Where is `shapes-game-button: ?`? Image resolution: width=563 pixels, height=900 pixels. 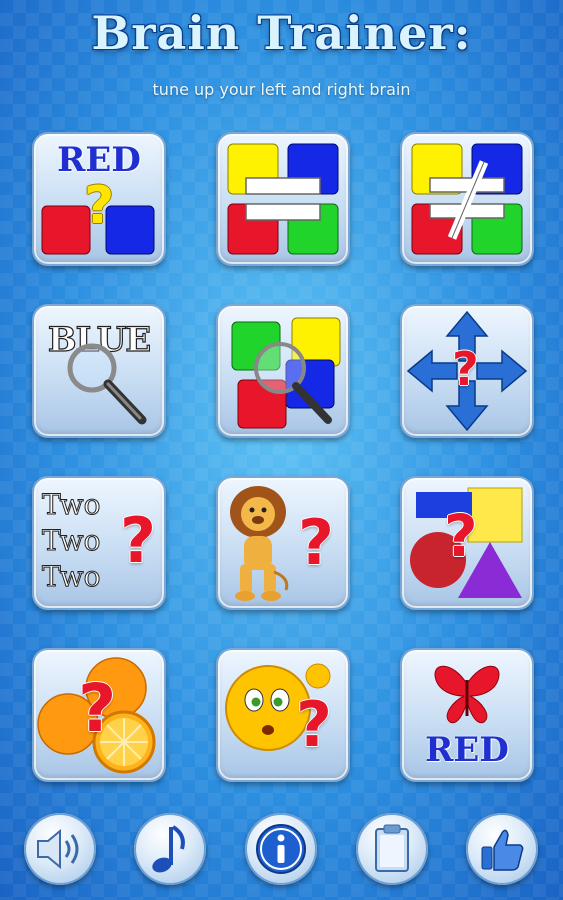
shapes-game-button: ? is located at coordinates (467, 543).